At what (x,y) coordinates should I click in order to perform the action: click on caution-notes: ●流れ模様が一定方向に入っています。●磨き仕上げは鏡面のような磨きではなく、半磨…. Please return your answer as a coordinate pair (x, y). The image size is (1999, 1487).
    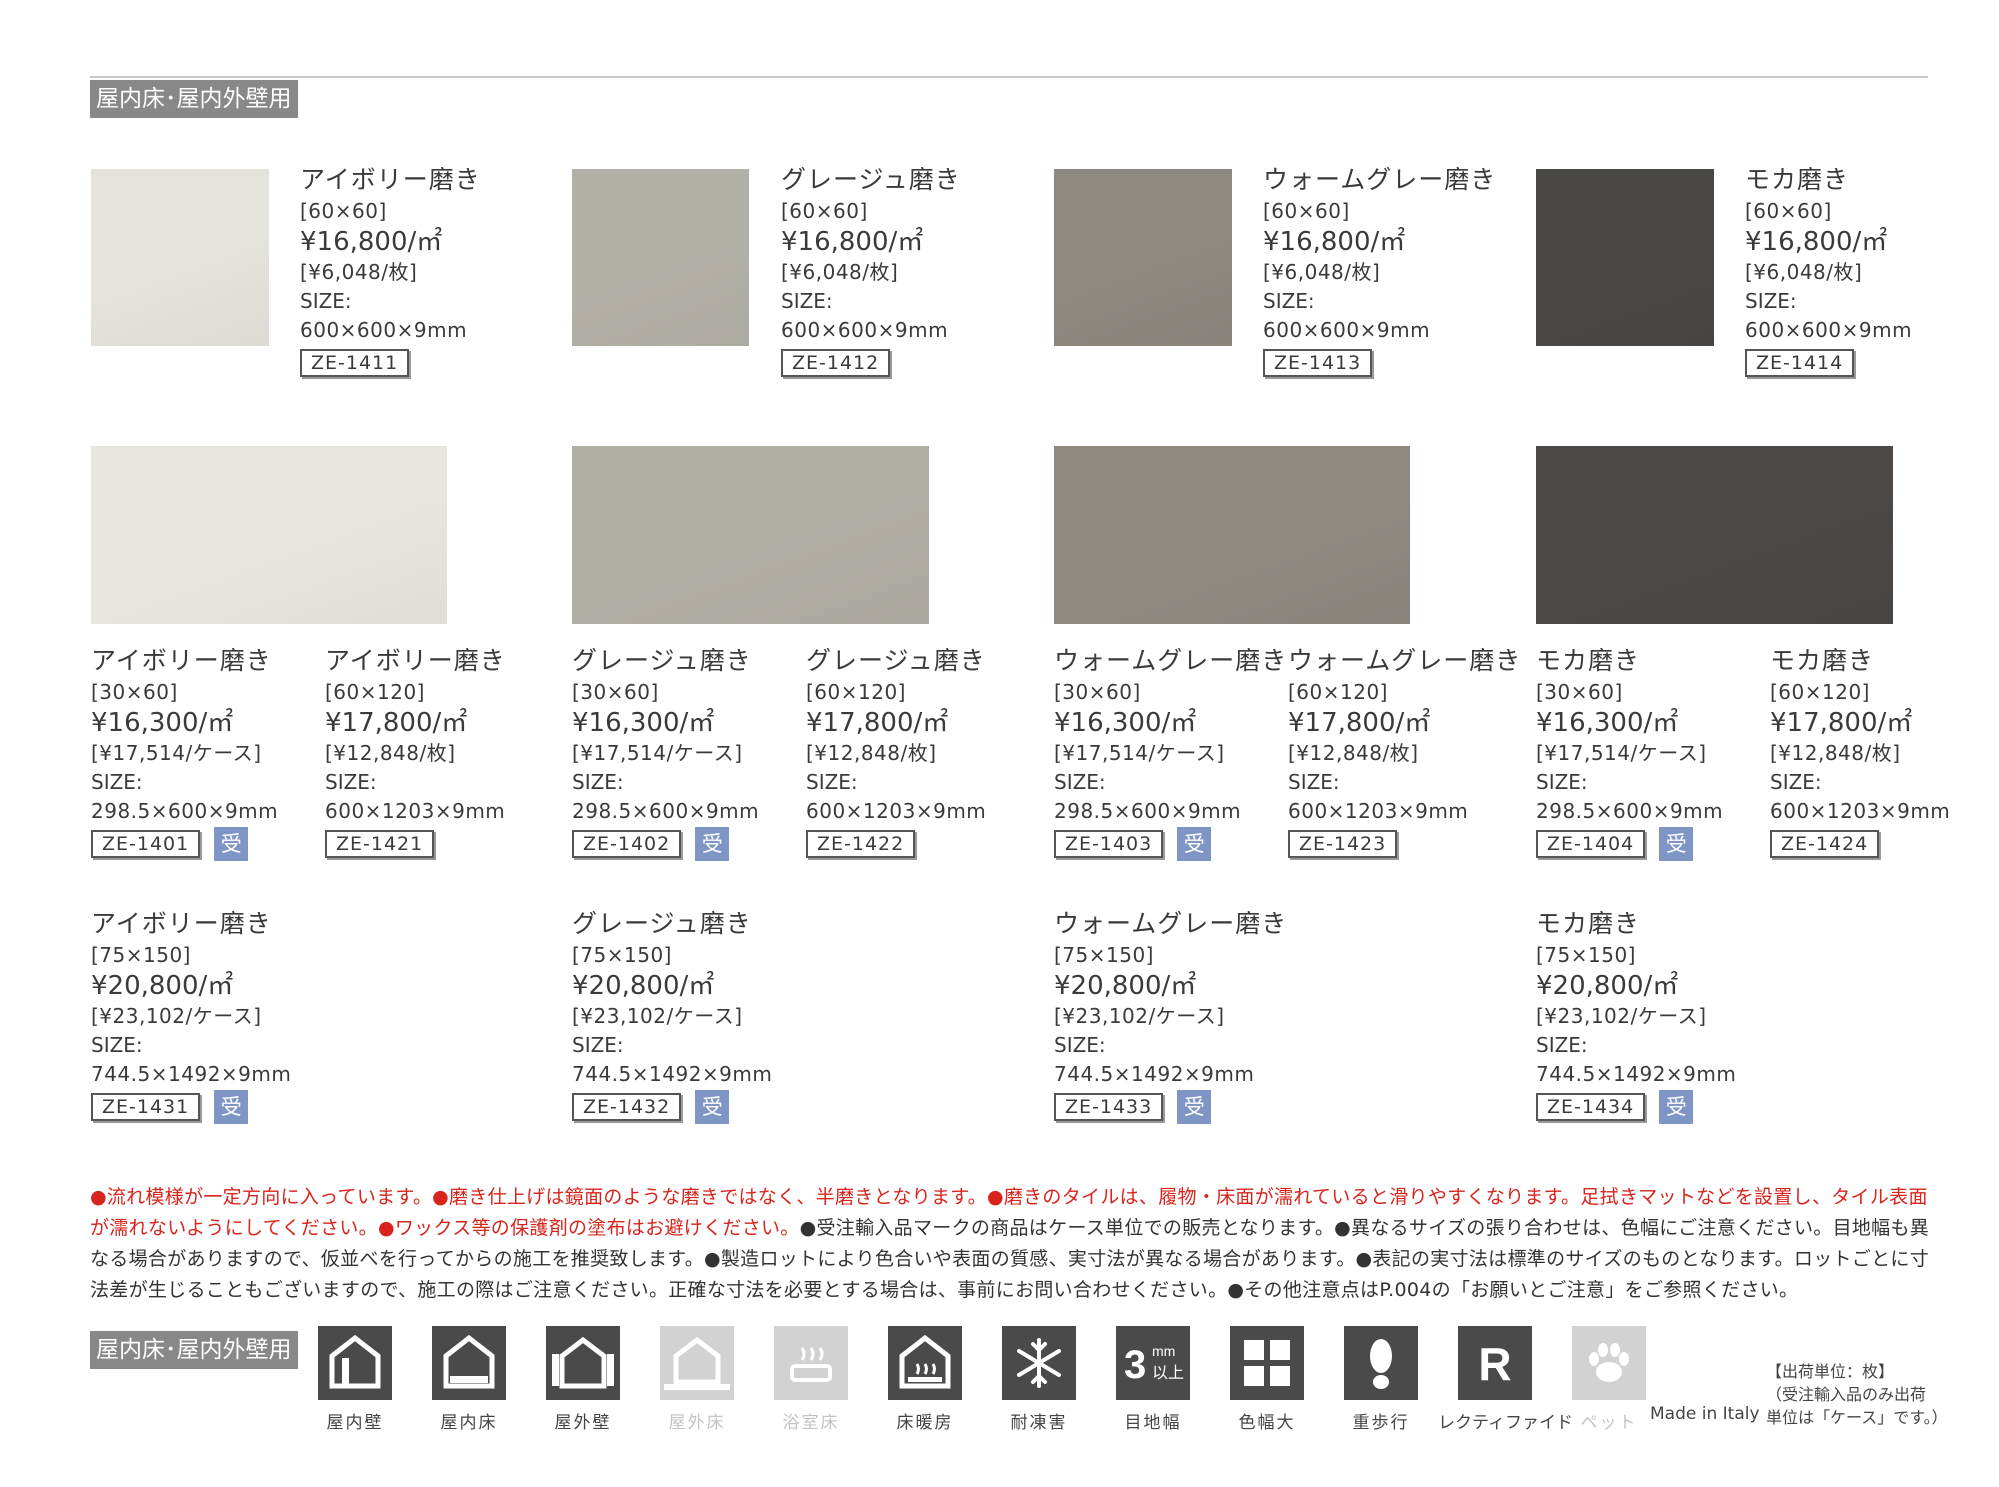
    Looking at the image, I should click on (1010, 1244).